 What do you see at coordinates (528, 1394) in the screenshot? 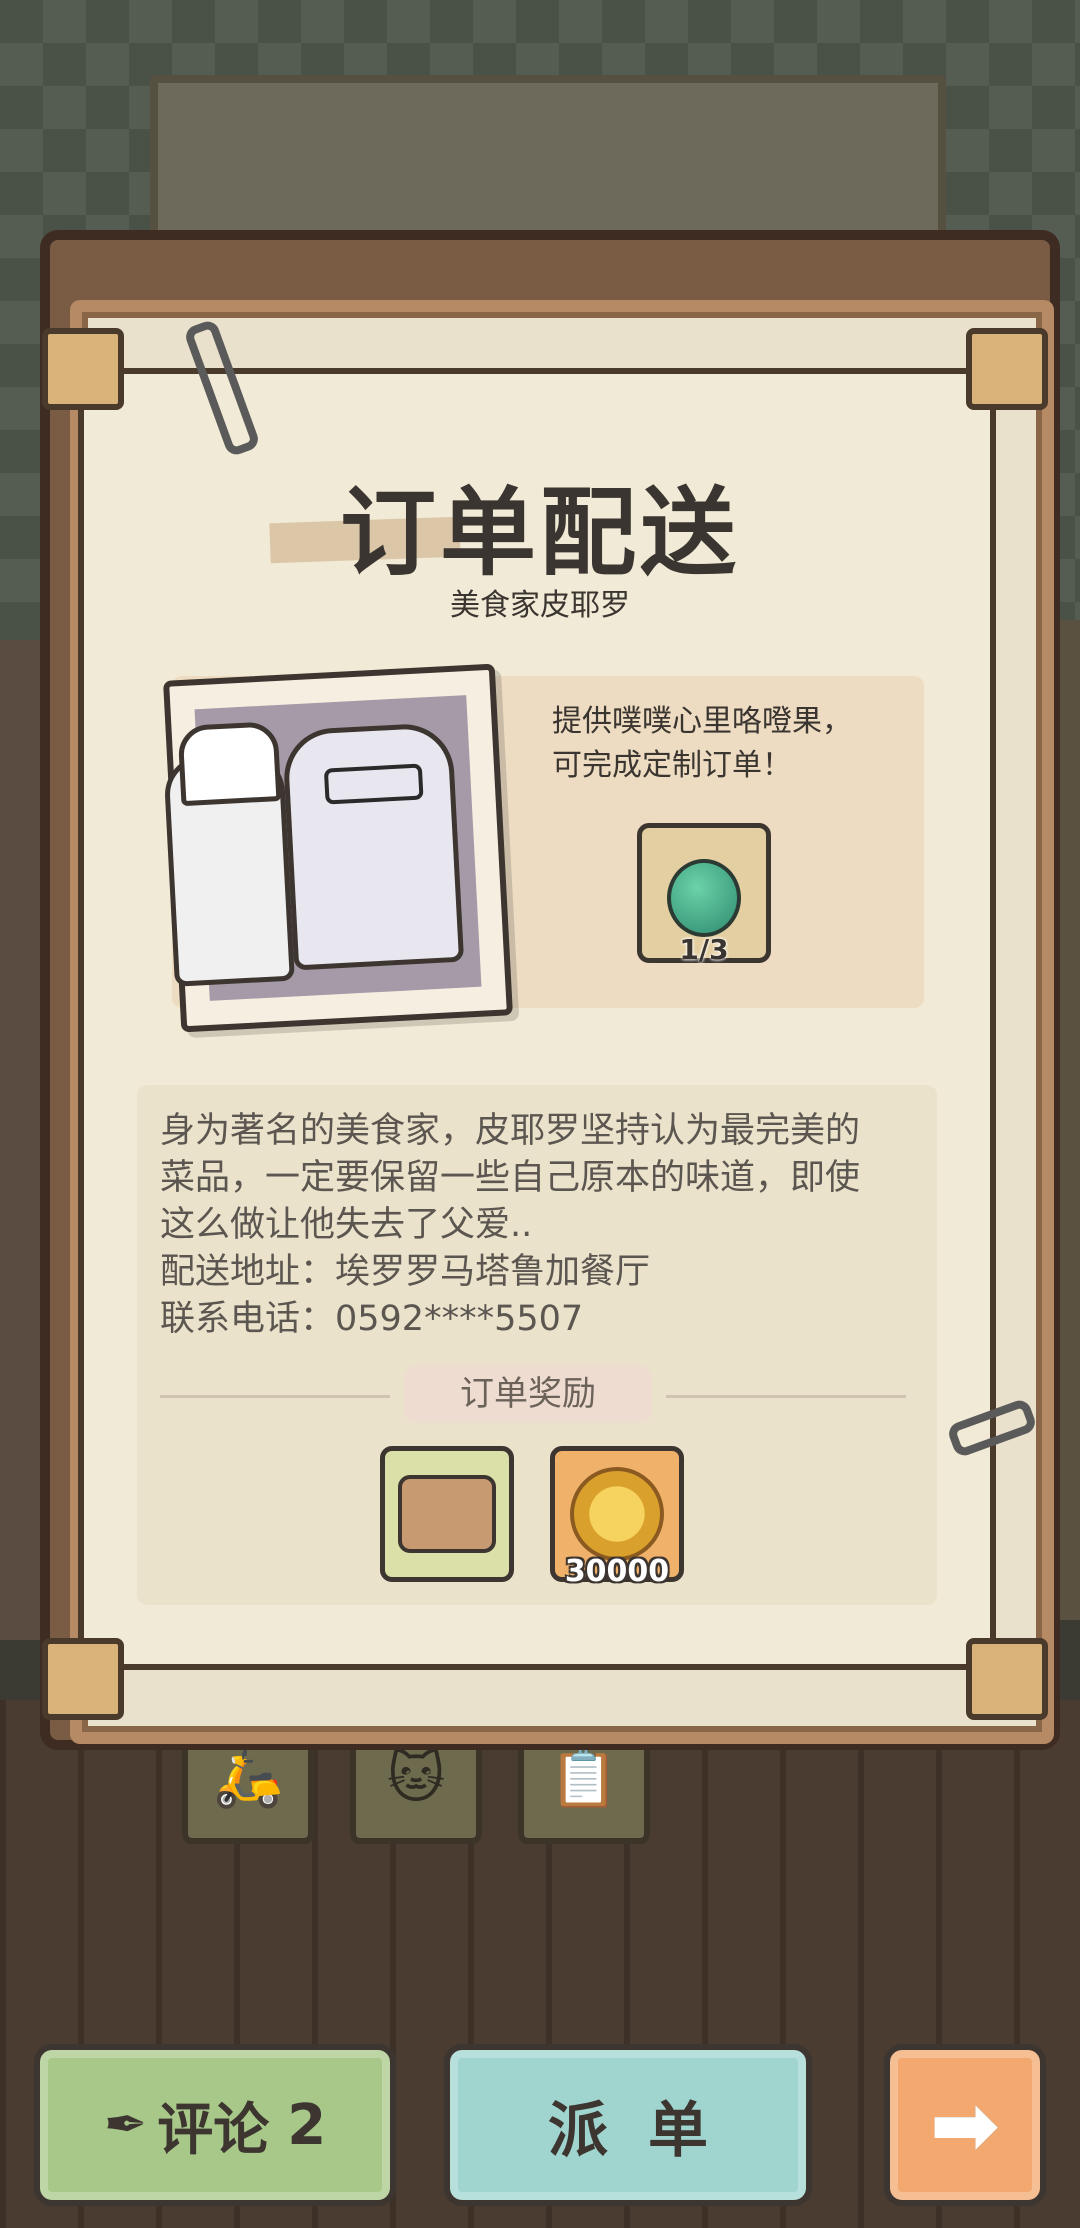
I see `rewards-label: 订单奖励` at bounding box center [528, 1394].